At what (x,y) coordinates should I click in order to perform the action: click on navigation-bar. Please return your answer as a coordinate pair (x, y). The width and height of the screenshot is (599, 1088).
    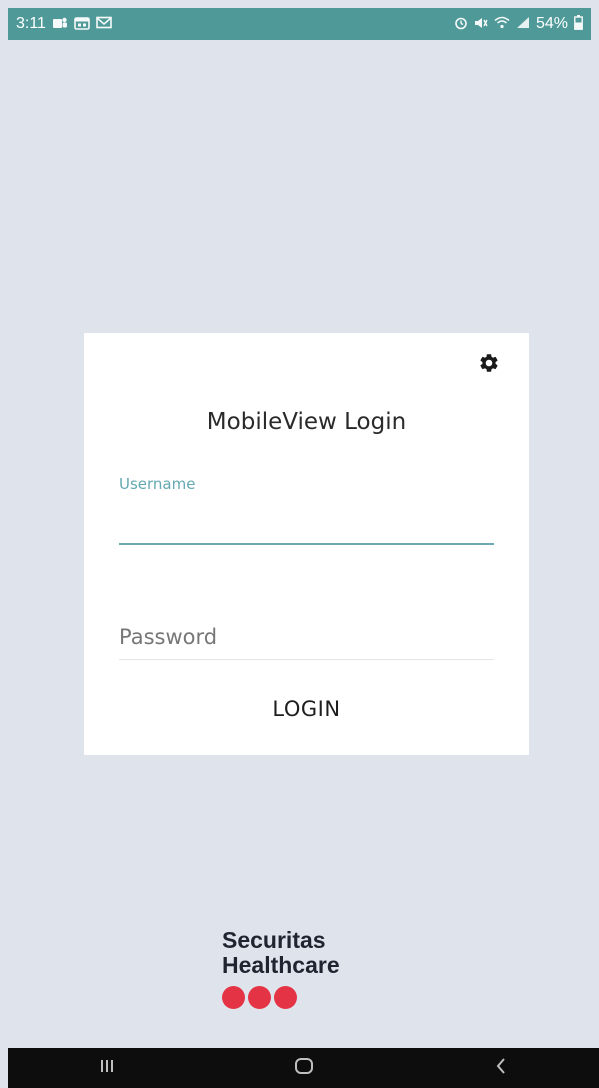
    Looking at the image, I should click on (303, 1068).